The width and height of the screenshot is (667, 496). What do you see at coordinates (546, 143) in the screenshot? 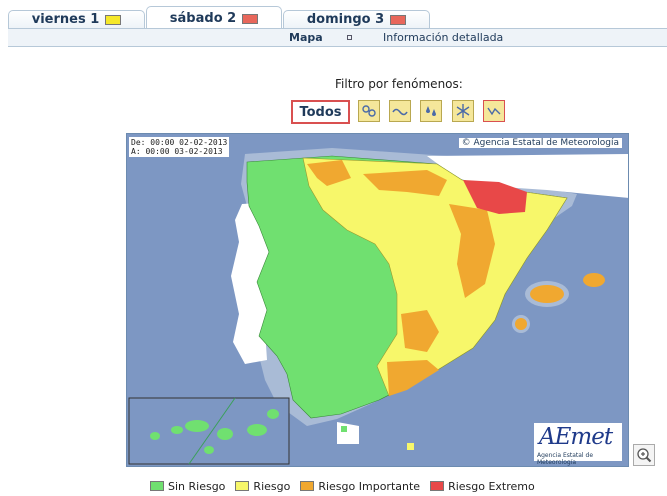
I see `copyright-text: Agencia Estatal de Meteorología` at bounding box center [546, 143].